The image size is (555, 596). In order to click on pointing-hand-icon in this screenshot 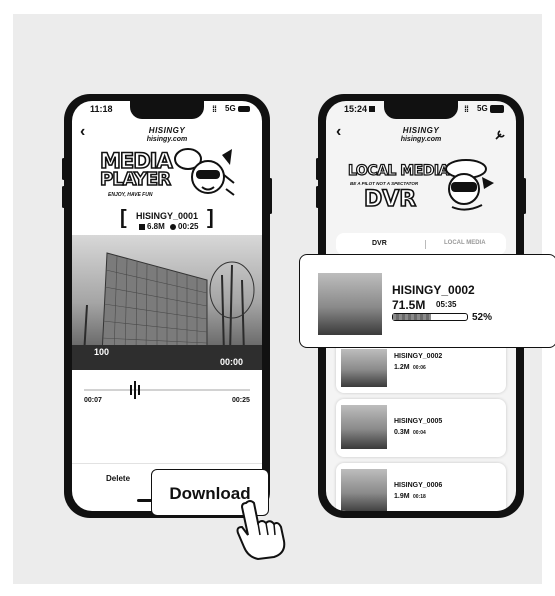, I will do `click(261, 530)`.